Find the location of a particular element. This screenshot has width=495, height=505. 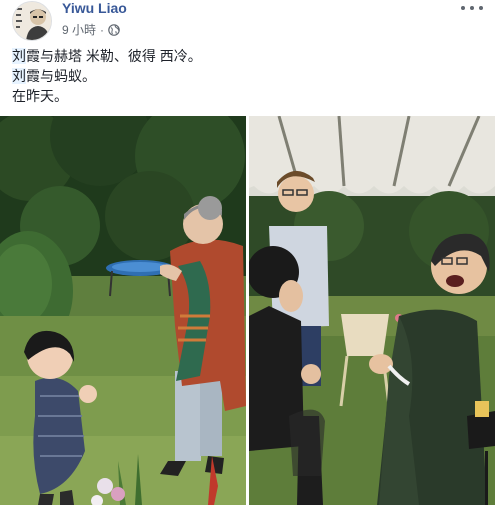

post-text: 刘霞与赫塔 米勒、彼得 西冷。 刘霞与蚂蚁。 在昨天。 is located at coordinates (247, 76).